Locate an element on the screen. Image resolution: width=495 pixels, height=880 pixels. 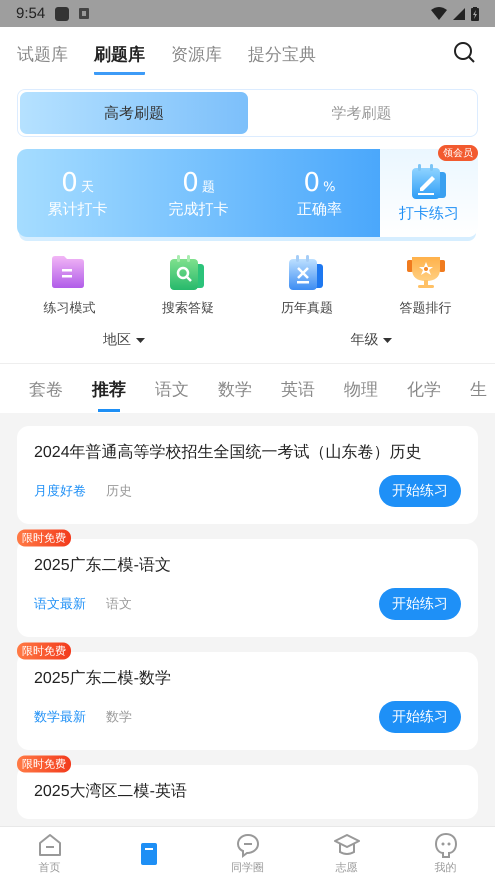
nav-item: 志愿 is located at coordinates (346, 853).